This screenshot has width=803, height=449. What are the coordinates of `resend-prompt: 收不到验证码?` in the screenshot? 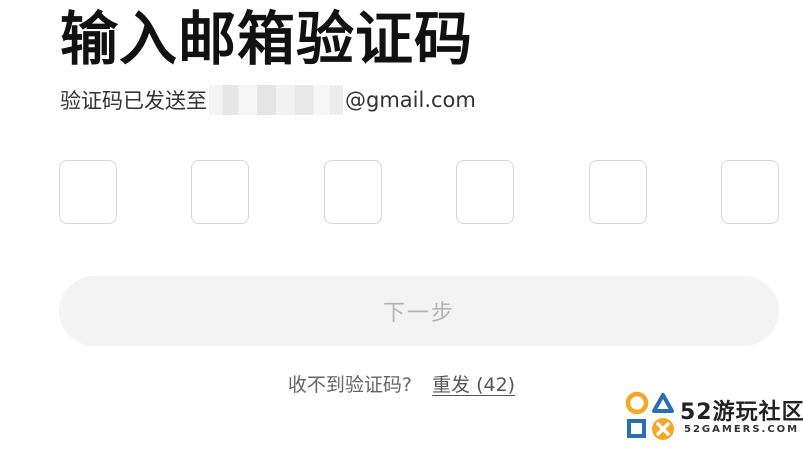 It's located at (349, 385).